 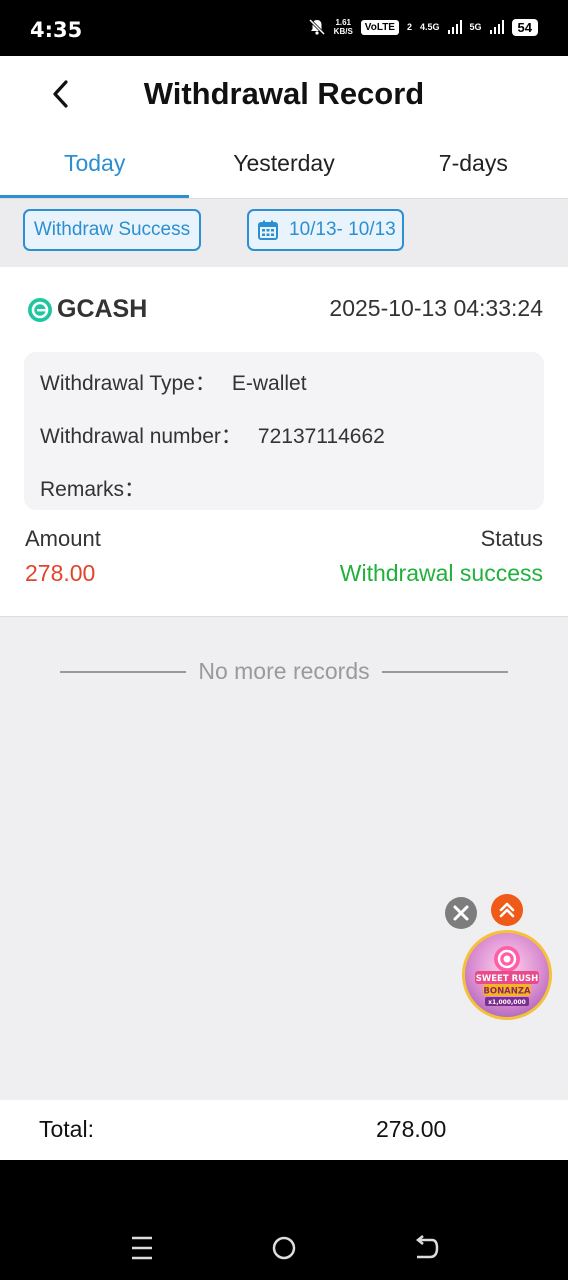 I want to click on volte-badge: VoLTE, so click(x=379, y=27).